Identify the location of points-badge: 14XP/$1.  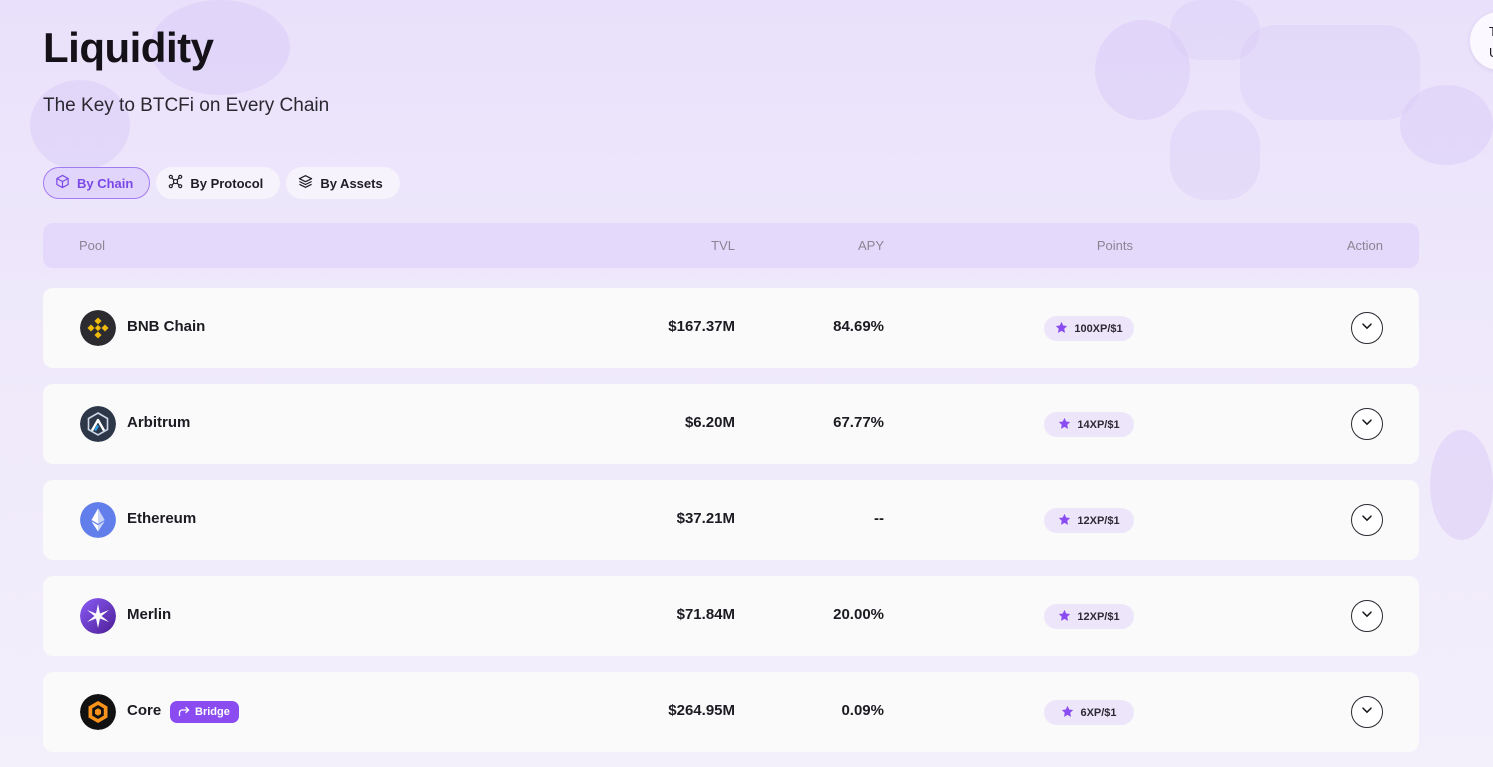
(1089, 424).